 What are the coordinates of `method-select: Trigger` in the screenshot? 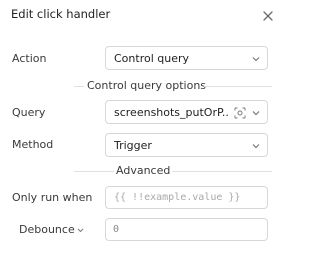 It's located at (186, 145).